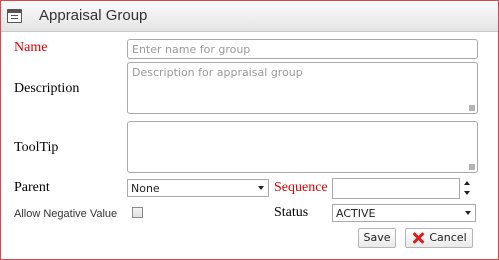 The image size is (499, 260). Describe the element at coordinates (47, 88) in the screenshot. I see `description-label: Description` at that location.